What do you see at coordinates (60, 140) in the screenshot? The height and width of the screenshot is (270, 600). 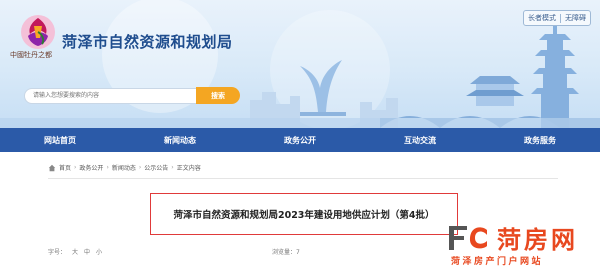 I see `nav-item-home: 网站首页` at bounding box center [60, 140].